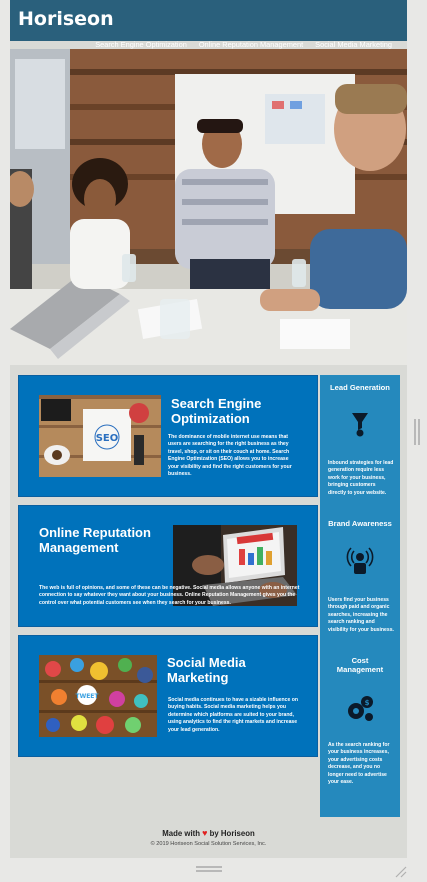 The height and width of the screenshot is (882, 427). I want to click on benefit-cost-heading: Cost Management, so click(360, 665).